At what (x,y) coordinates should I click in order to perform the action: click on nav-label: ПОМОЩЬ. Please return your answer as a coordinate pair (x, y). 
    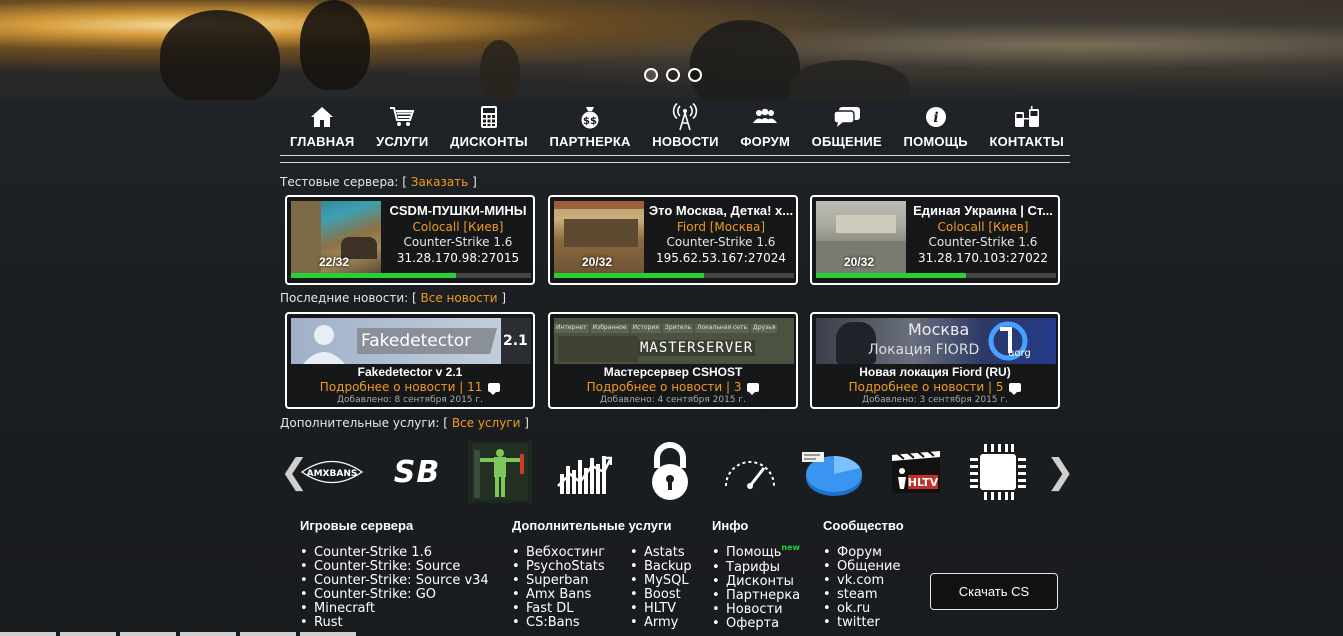
    Looking at the image, I should click on (935, 141).